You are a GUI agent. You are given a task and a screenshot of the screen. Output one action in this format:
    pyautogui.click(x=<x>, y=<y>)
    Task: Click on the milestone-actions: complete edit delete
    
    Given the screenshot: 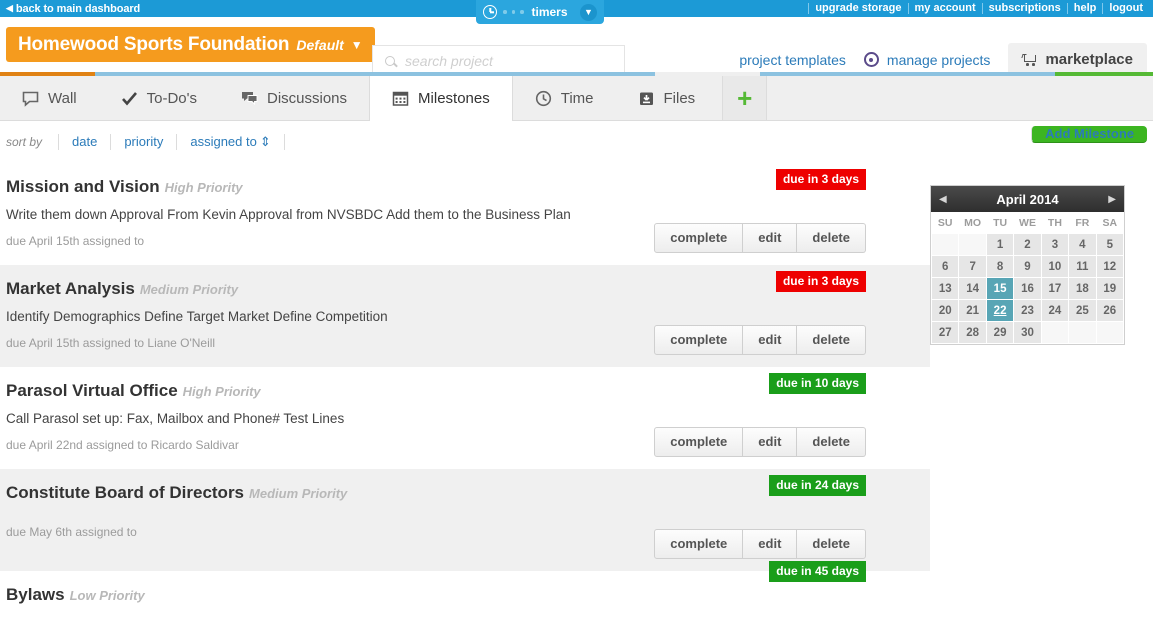 What is the action you would take?
    pyautogui.click(x=760, y=238)
    